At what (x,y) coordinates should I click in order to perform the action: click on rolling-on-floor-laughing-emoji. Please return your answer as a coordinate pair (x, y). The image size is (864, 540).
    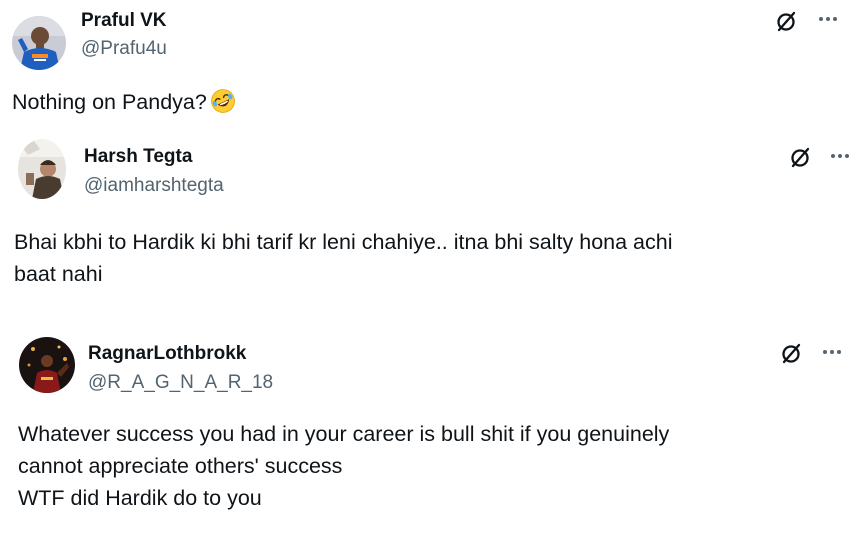
    Looking at the image, I should click on (222, 101).